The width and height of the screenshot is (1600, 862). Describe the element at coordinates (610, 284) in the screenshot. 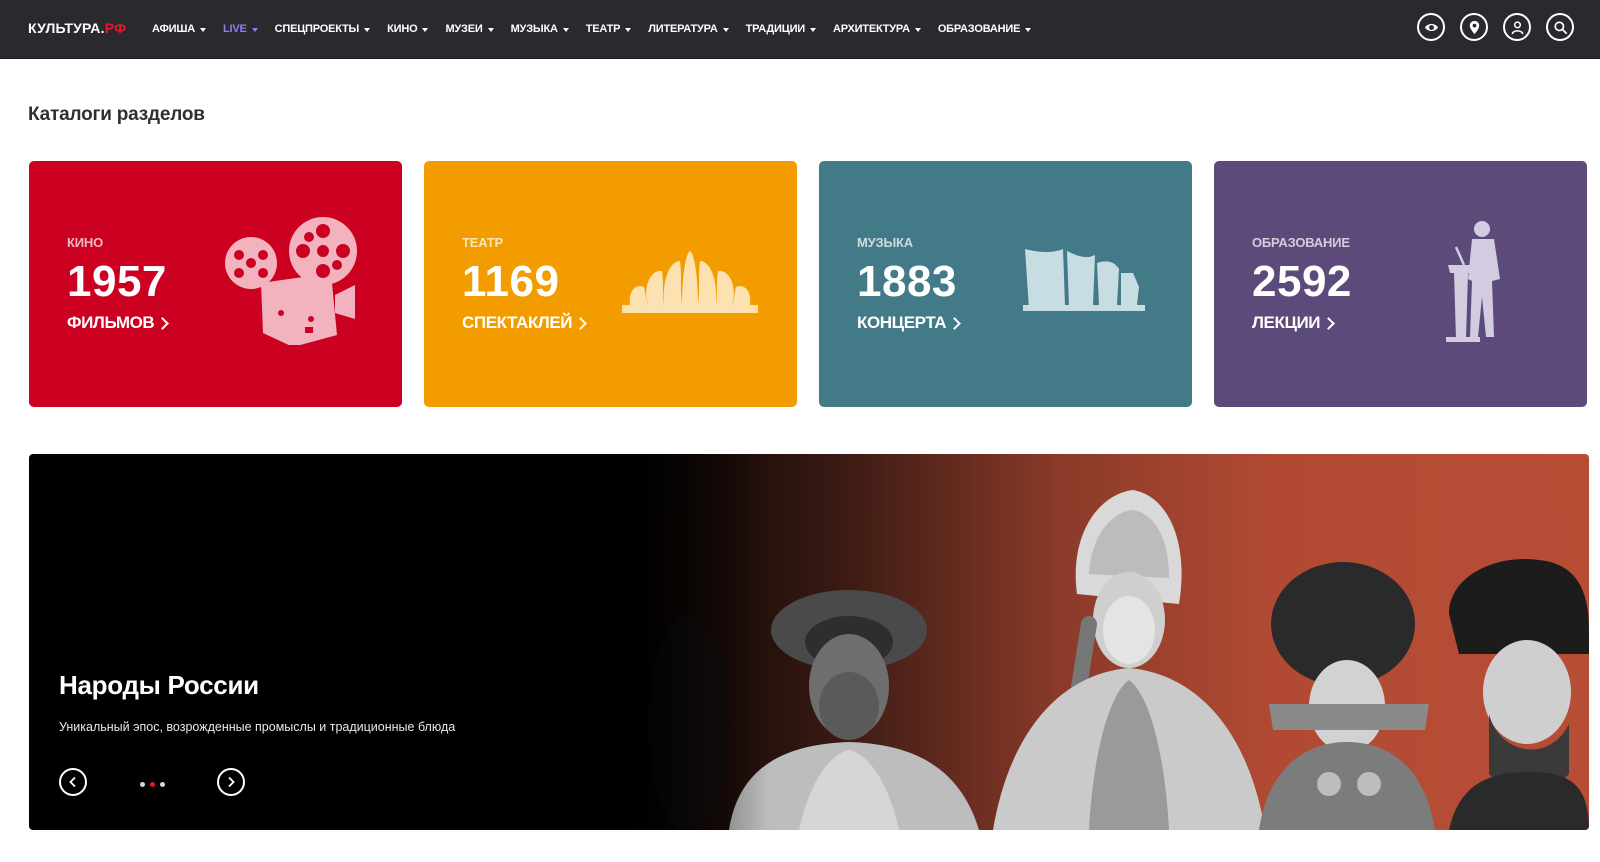

I see `catalog-card-theatre: ТЕАТР 1169 СПЕКТАКЛЕЙ` at that location.